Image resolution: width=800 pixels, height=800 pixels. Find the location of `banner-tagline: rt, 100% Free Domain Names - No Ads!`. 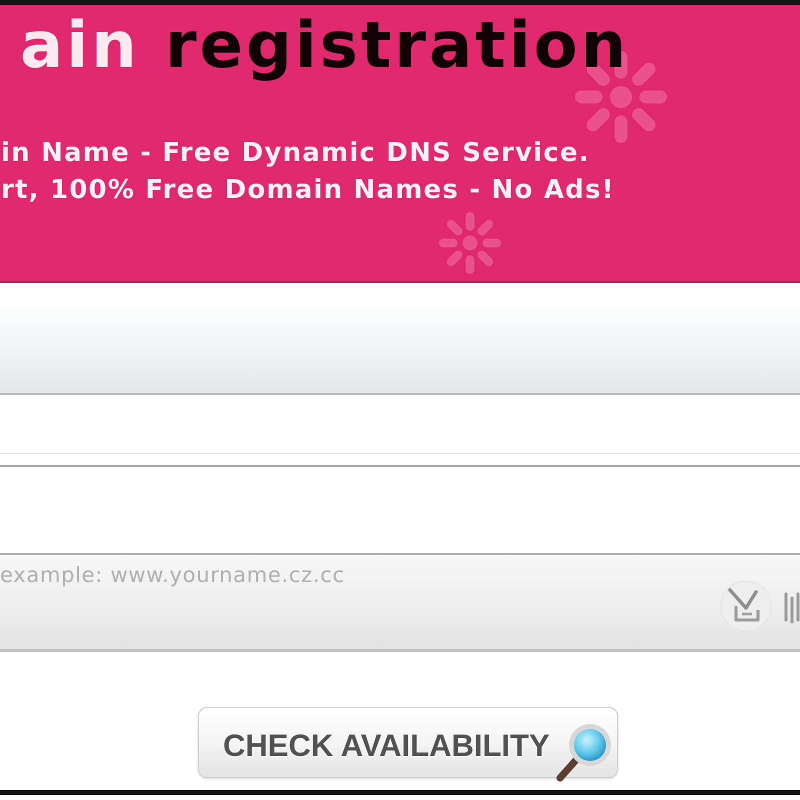

banner-tagline: rt, 100% Free Domain Names - No Ads! is located at coordinates (307, 190).